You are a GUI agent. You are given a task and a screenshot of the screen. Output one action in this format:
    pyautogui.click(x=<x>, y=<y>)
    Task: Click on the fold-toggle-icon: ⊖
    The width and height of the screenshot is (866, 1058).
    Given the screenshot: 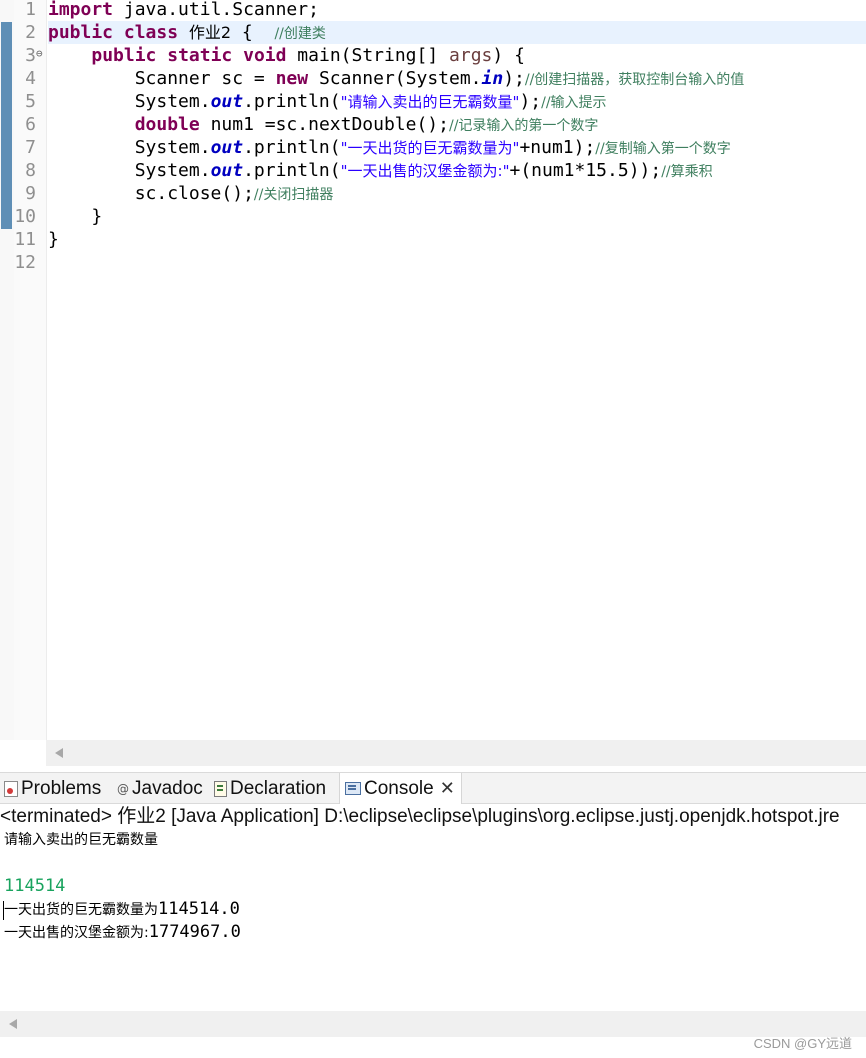 What is the action you would take?
    pyautogui.click(x=41, y=53)
    